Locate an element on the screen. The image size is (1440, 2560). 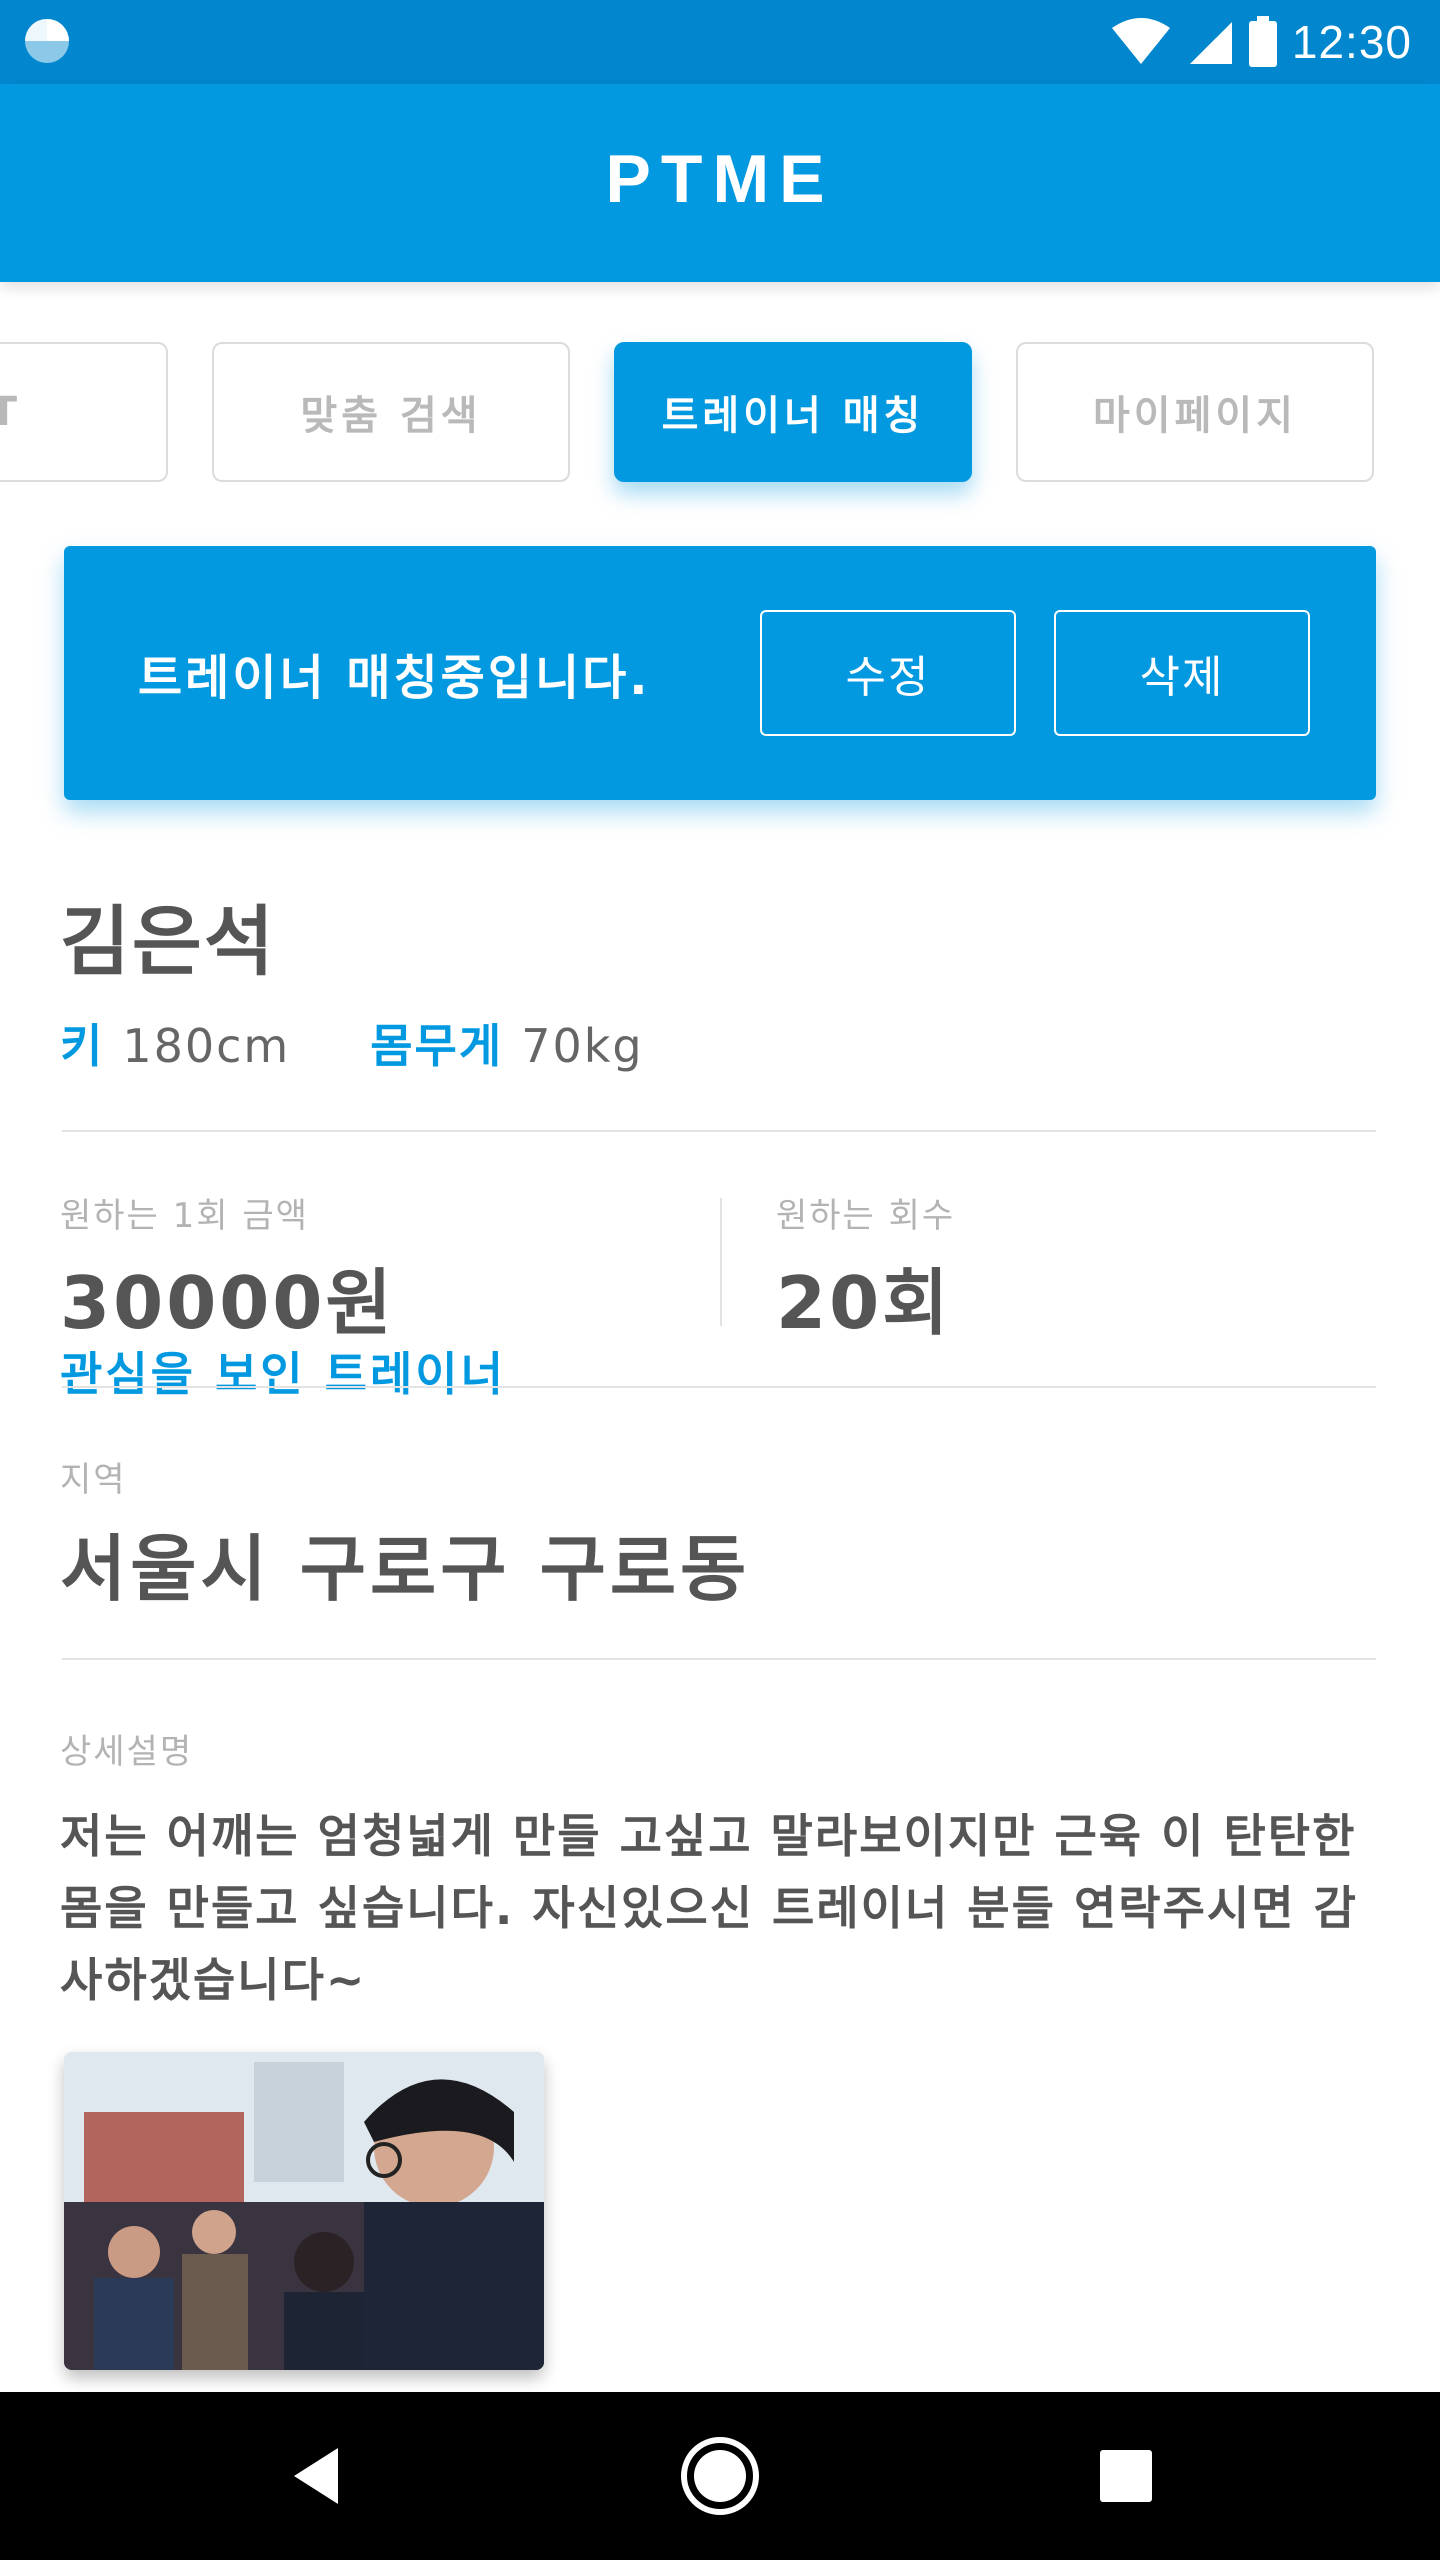
home-button is located at coordinates (720, 2476).